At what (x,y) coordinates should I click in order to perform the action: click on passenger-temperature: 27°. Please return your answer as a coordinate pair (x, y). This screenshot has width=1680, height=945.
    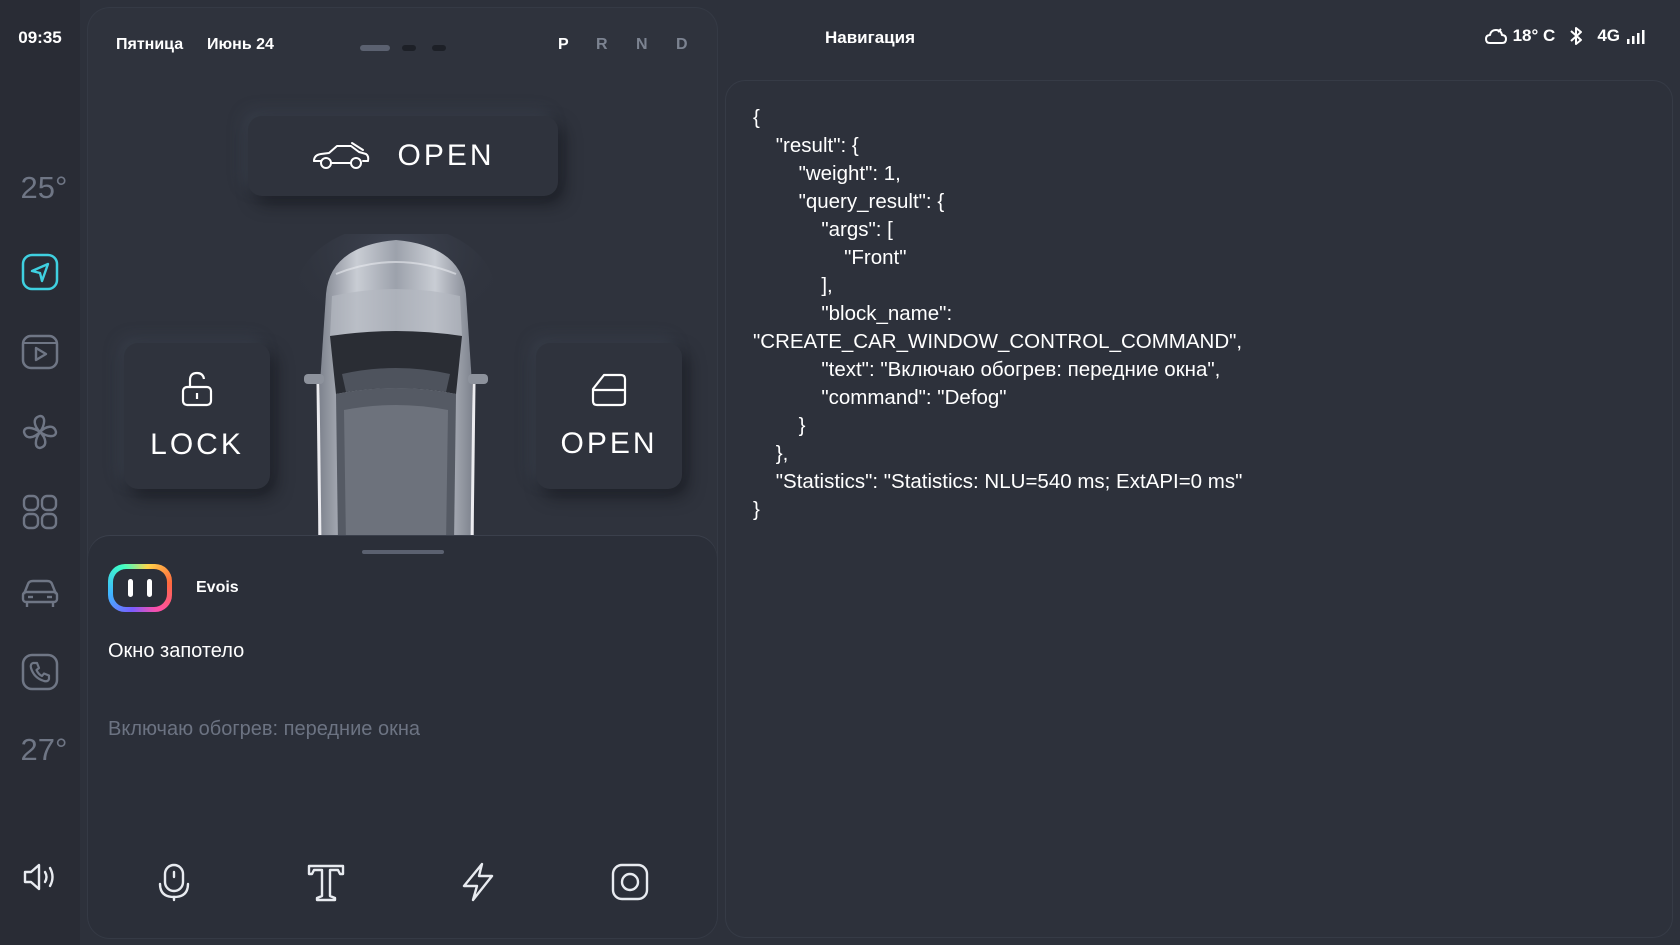
    Looking at the image, I should click on (44, 750).